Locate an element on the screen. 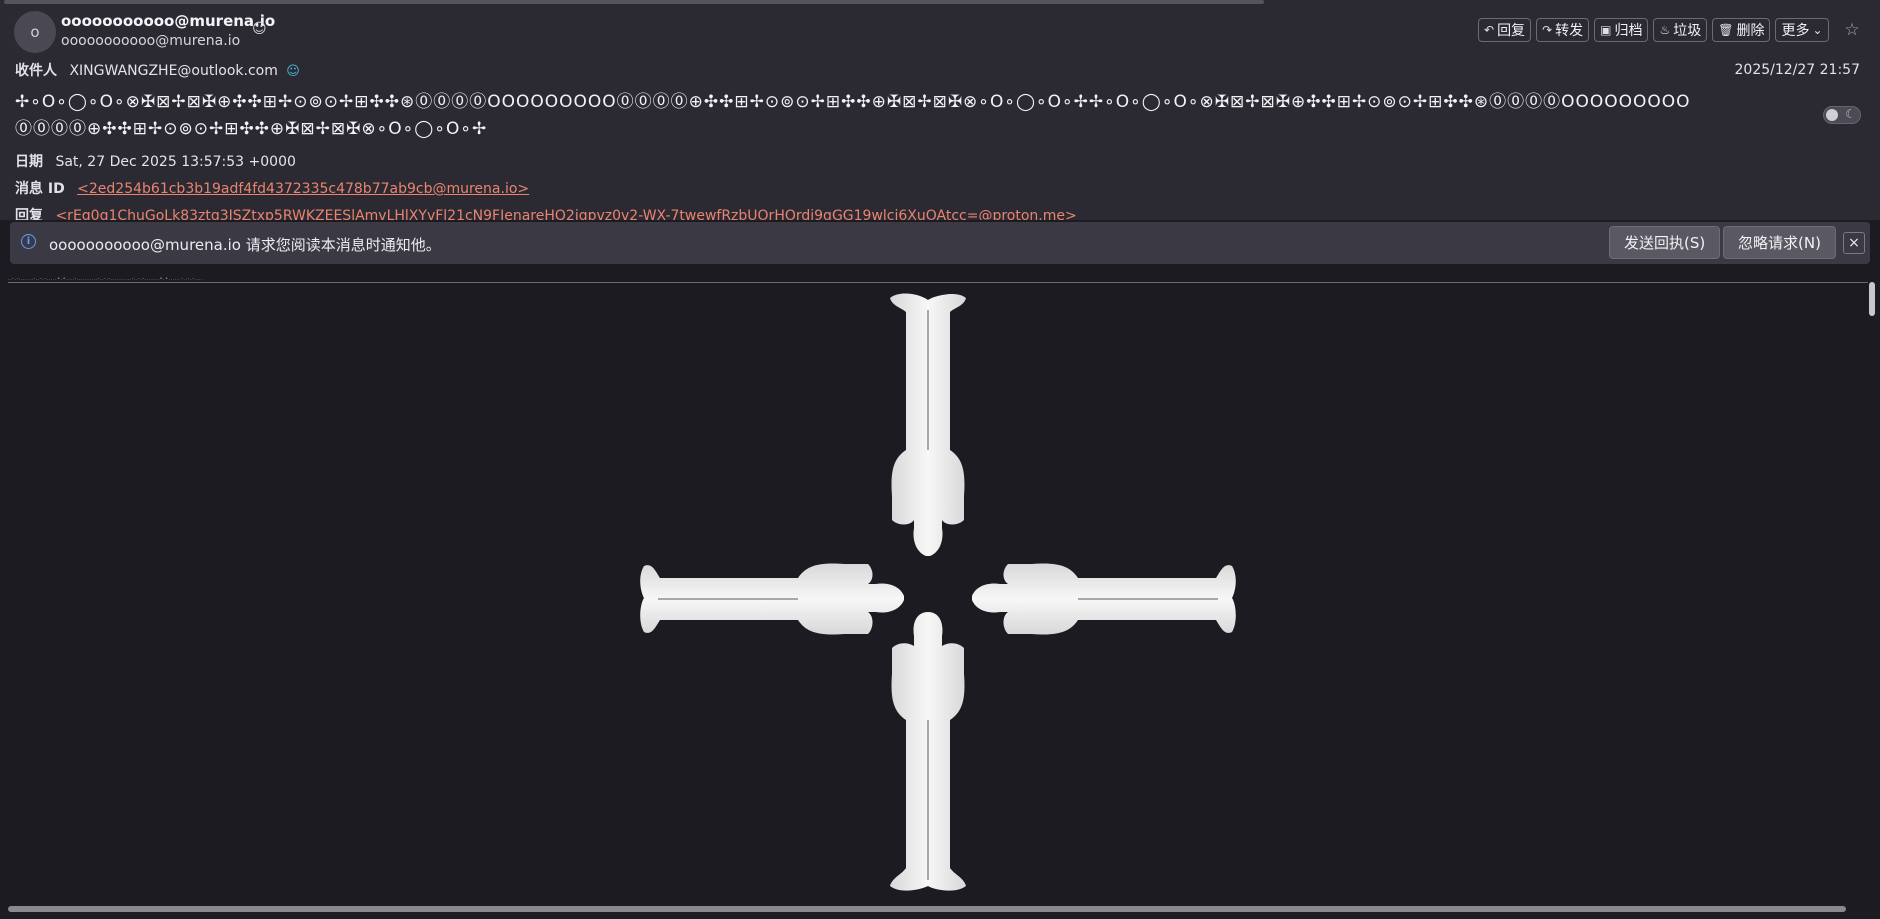 The height and width of the screenshot is (919, 1880). toggle-knob is located at coordinates (1832, 115).